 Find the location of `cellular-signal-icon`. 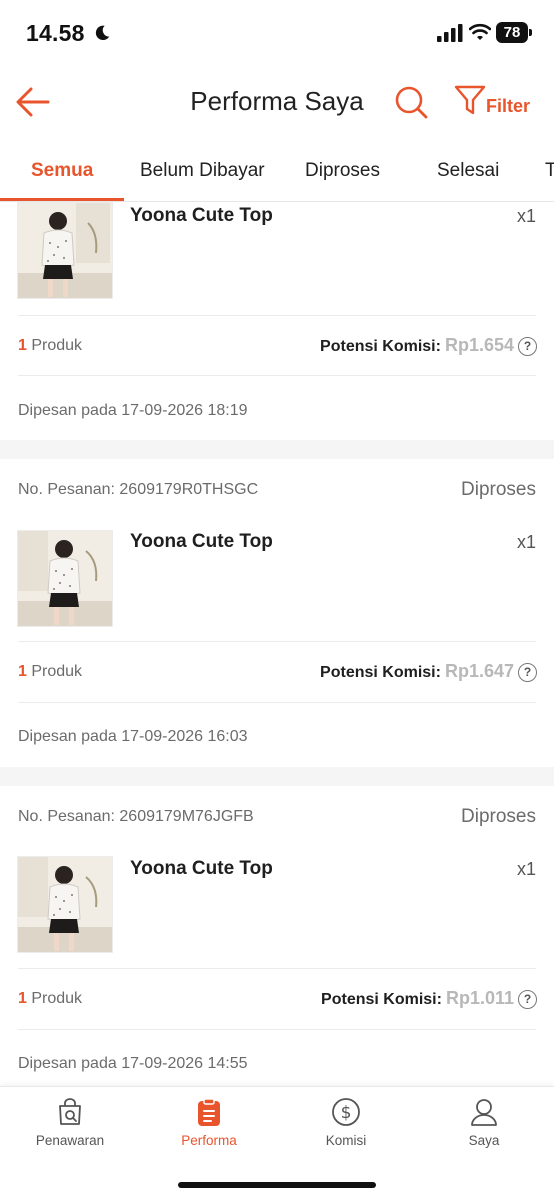

cellular-signal-icon is located at coordinates (450, 33).